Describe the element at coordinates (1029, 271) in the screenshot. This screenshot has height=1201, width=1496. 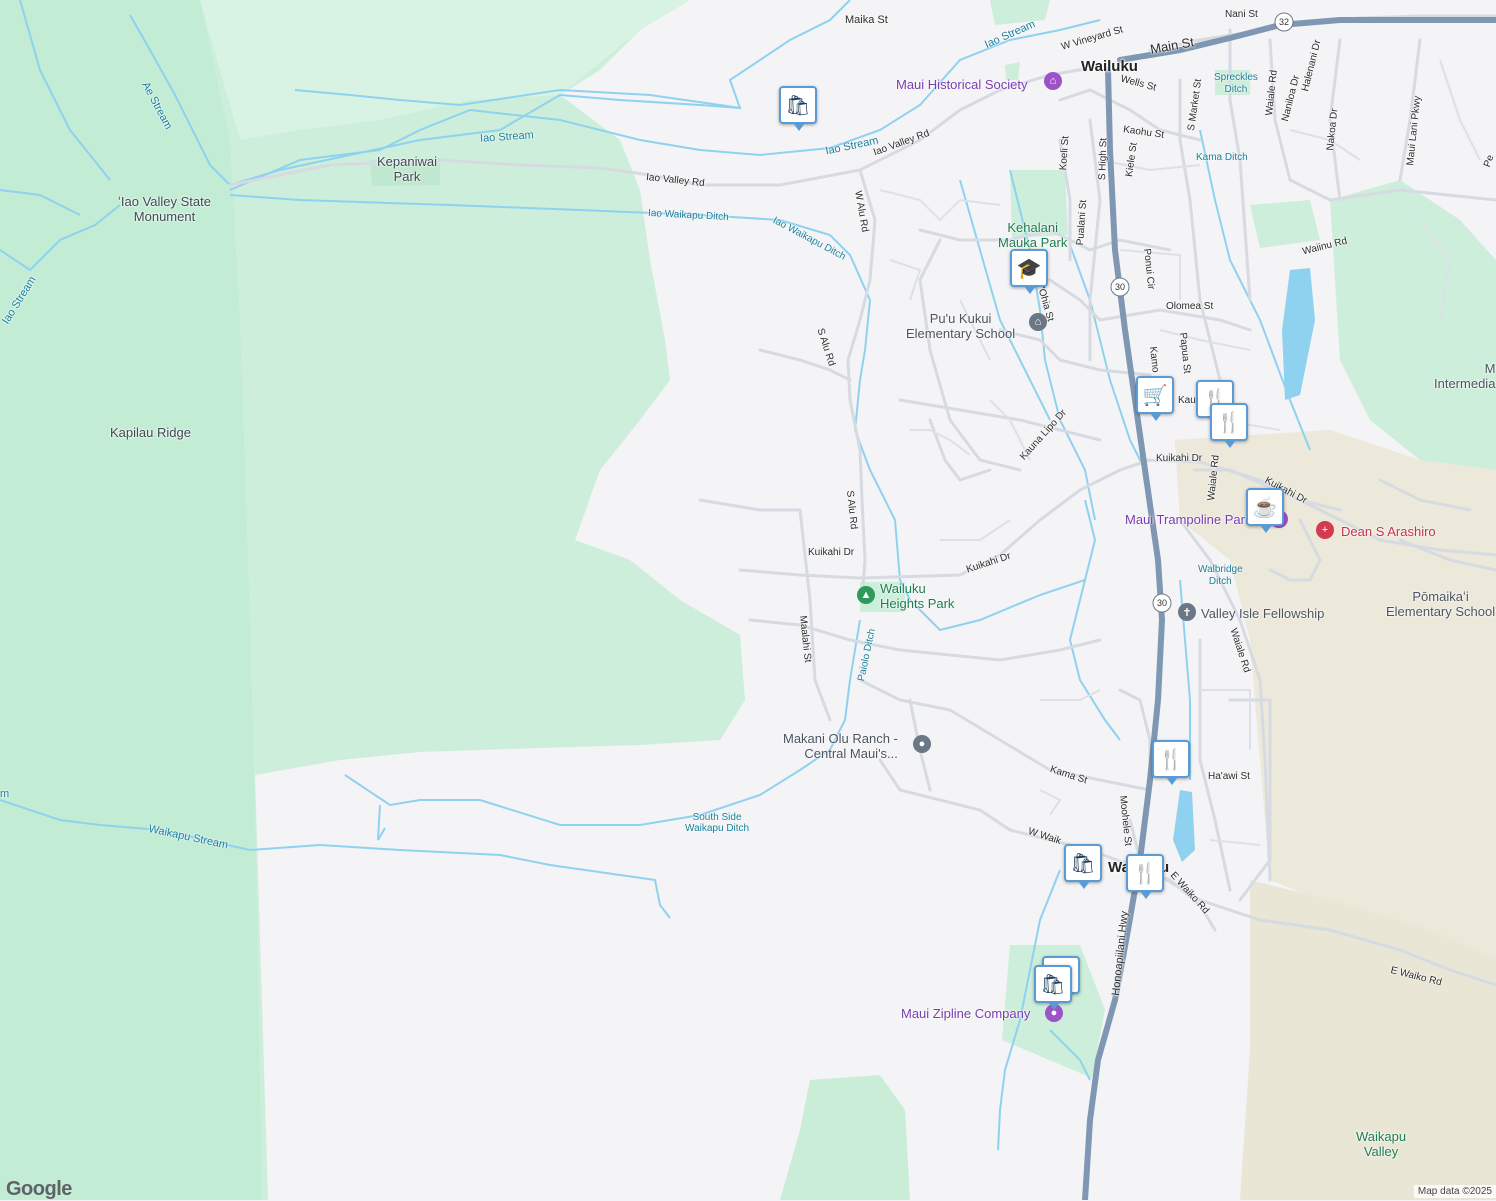
I see `graduation-cap-icon: 🎓` at that location.